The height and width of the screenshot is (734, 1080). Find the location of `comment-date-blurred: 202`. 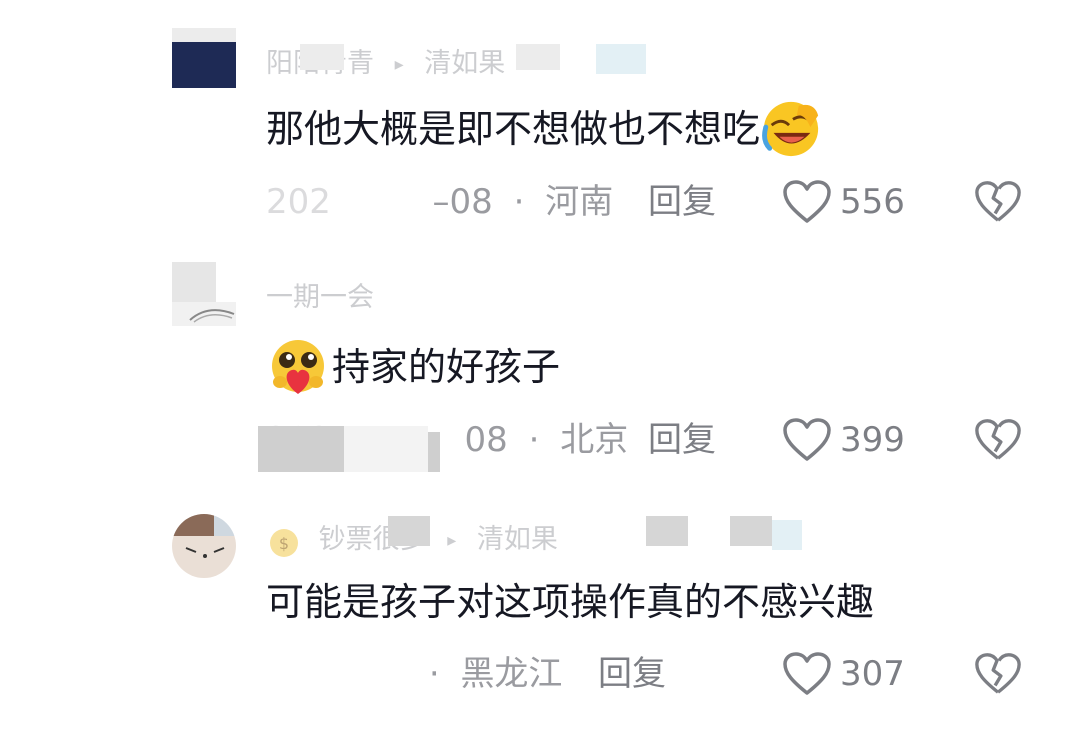

comment-date-blurred: 202 is located at coordinates (298, 202).